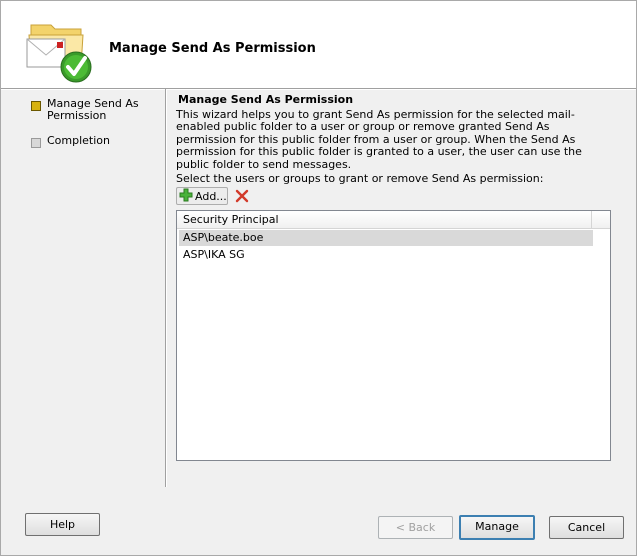 This screenshot has height=556, width=637. I want to click on step-manage-send-as: Manage Send As Permission, so click(97, 110).